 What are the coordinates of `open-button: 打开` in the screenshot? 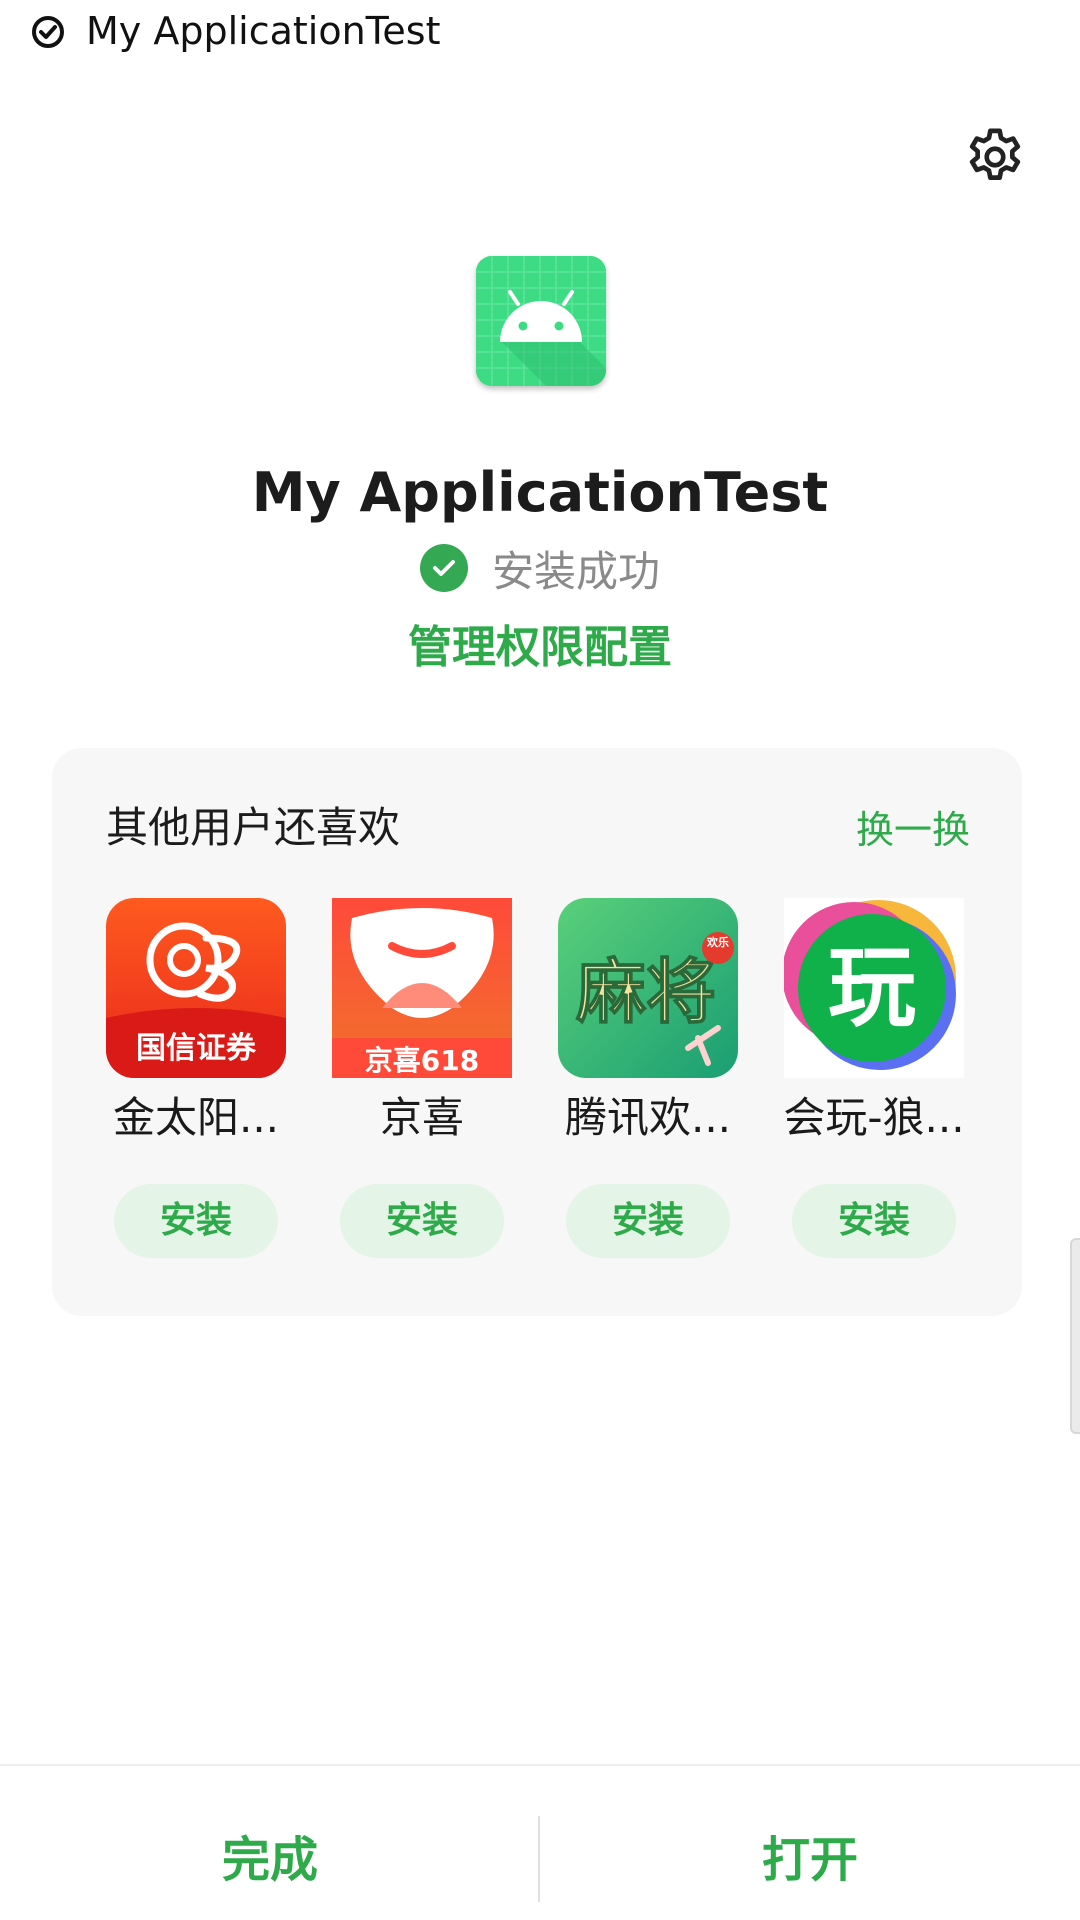 It's located at (810, 1860).